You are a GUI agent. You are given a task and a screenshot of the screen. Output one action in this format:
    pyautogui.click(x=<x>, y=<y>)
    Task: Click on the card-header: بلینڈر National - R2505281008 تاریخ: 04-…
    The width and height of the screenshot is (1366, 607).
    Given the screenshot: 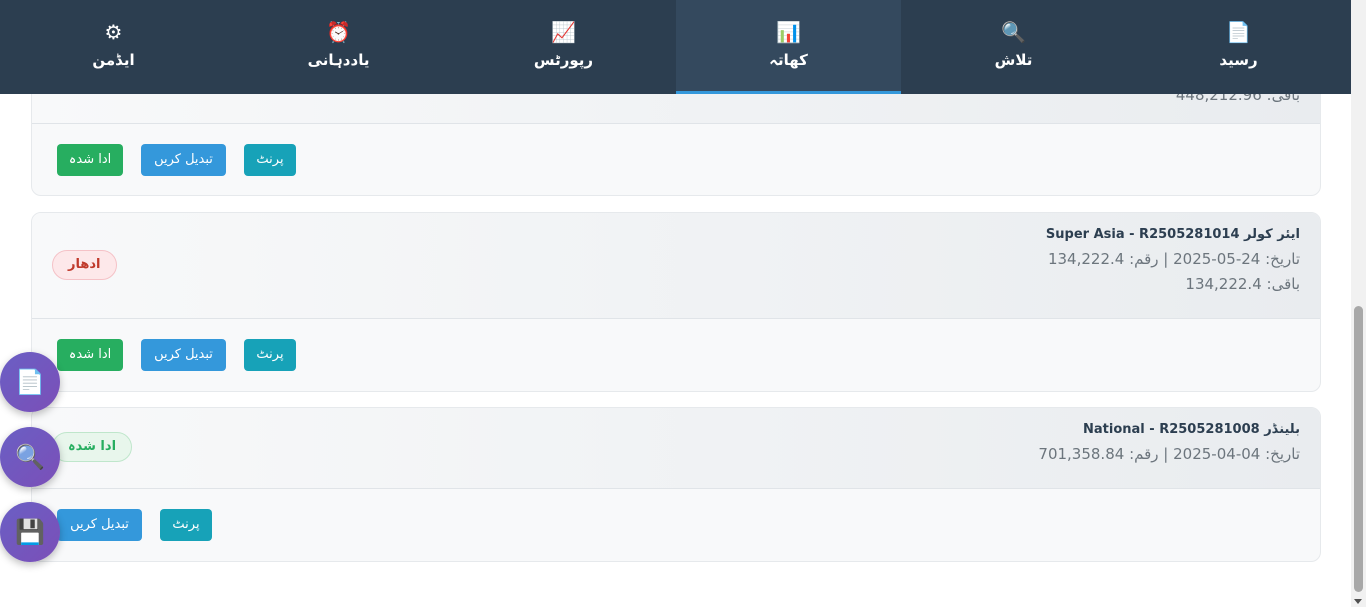 What is the action you would take?
    pyautogui.click(x=676, y=448)
    